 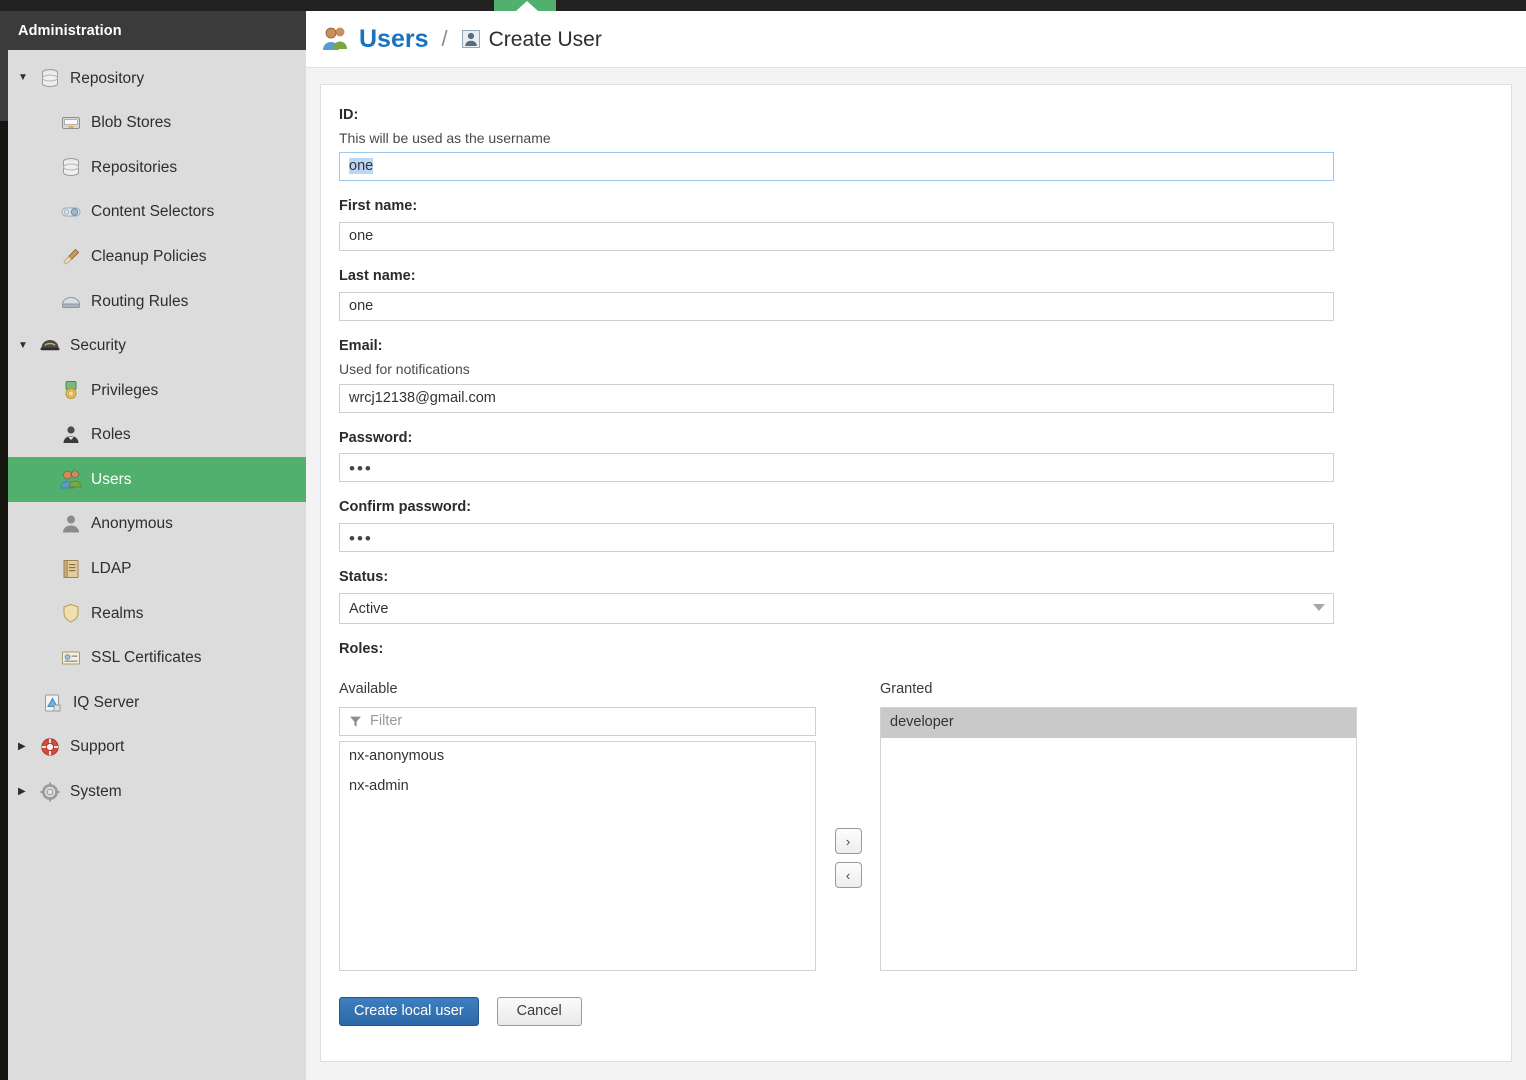 What do you see at coordinates (71, 390) in the screenshot?
I see `medal-icon` at bounding box center [71, 390].